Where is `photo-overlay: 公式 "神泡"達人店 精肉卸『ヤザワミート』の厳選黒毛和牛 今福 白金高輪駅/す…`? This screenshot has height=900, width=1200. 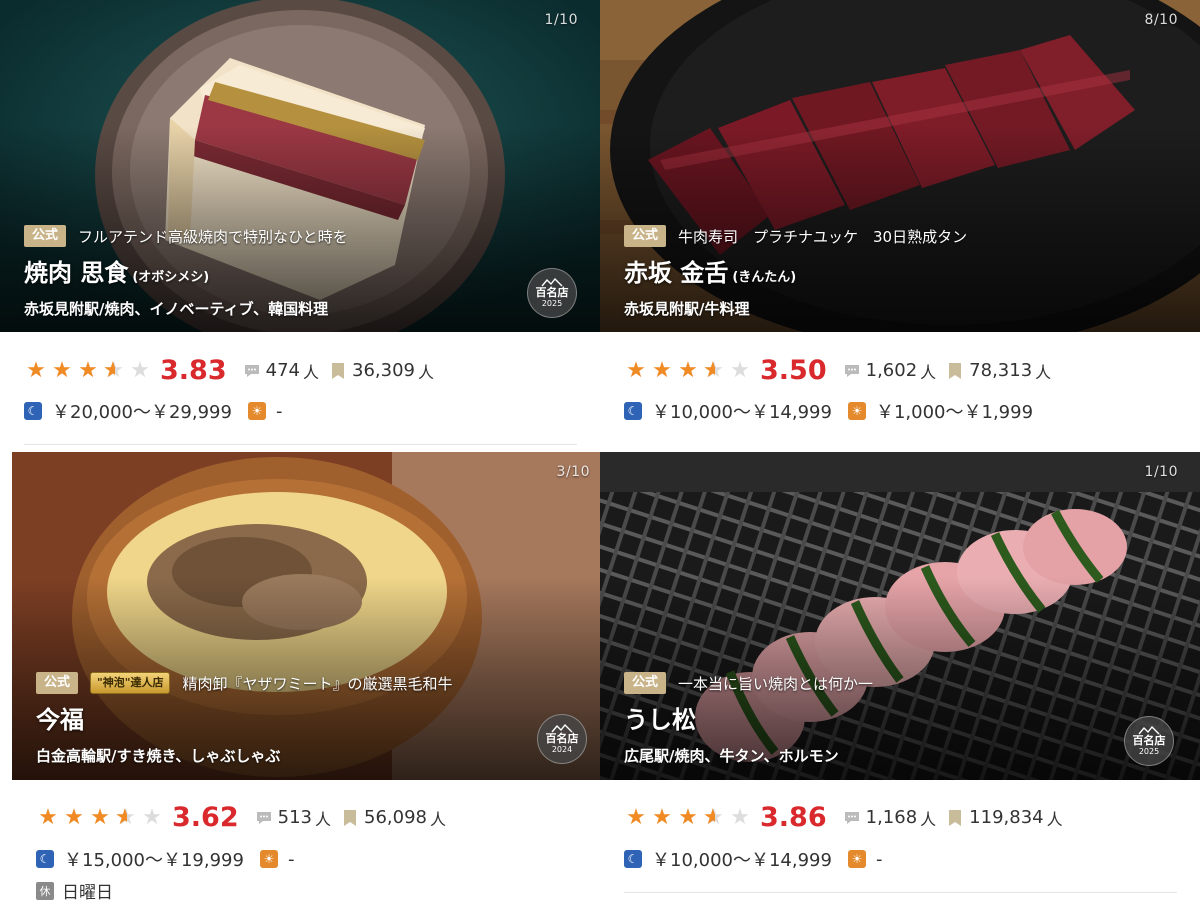
photo-overlay: 公式 "神泡"達人店 精肉卸『ヤザワミート』の厳選黒毛和牛 今福 白金高輪駅/す… is located at coordinates (278, 719).